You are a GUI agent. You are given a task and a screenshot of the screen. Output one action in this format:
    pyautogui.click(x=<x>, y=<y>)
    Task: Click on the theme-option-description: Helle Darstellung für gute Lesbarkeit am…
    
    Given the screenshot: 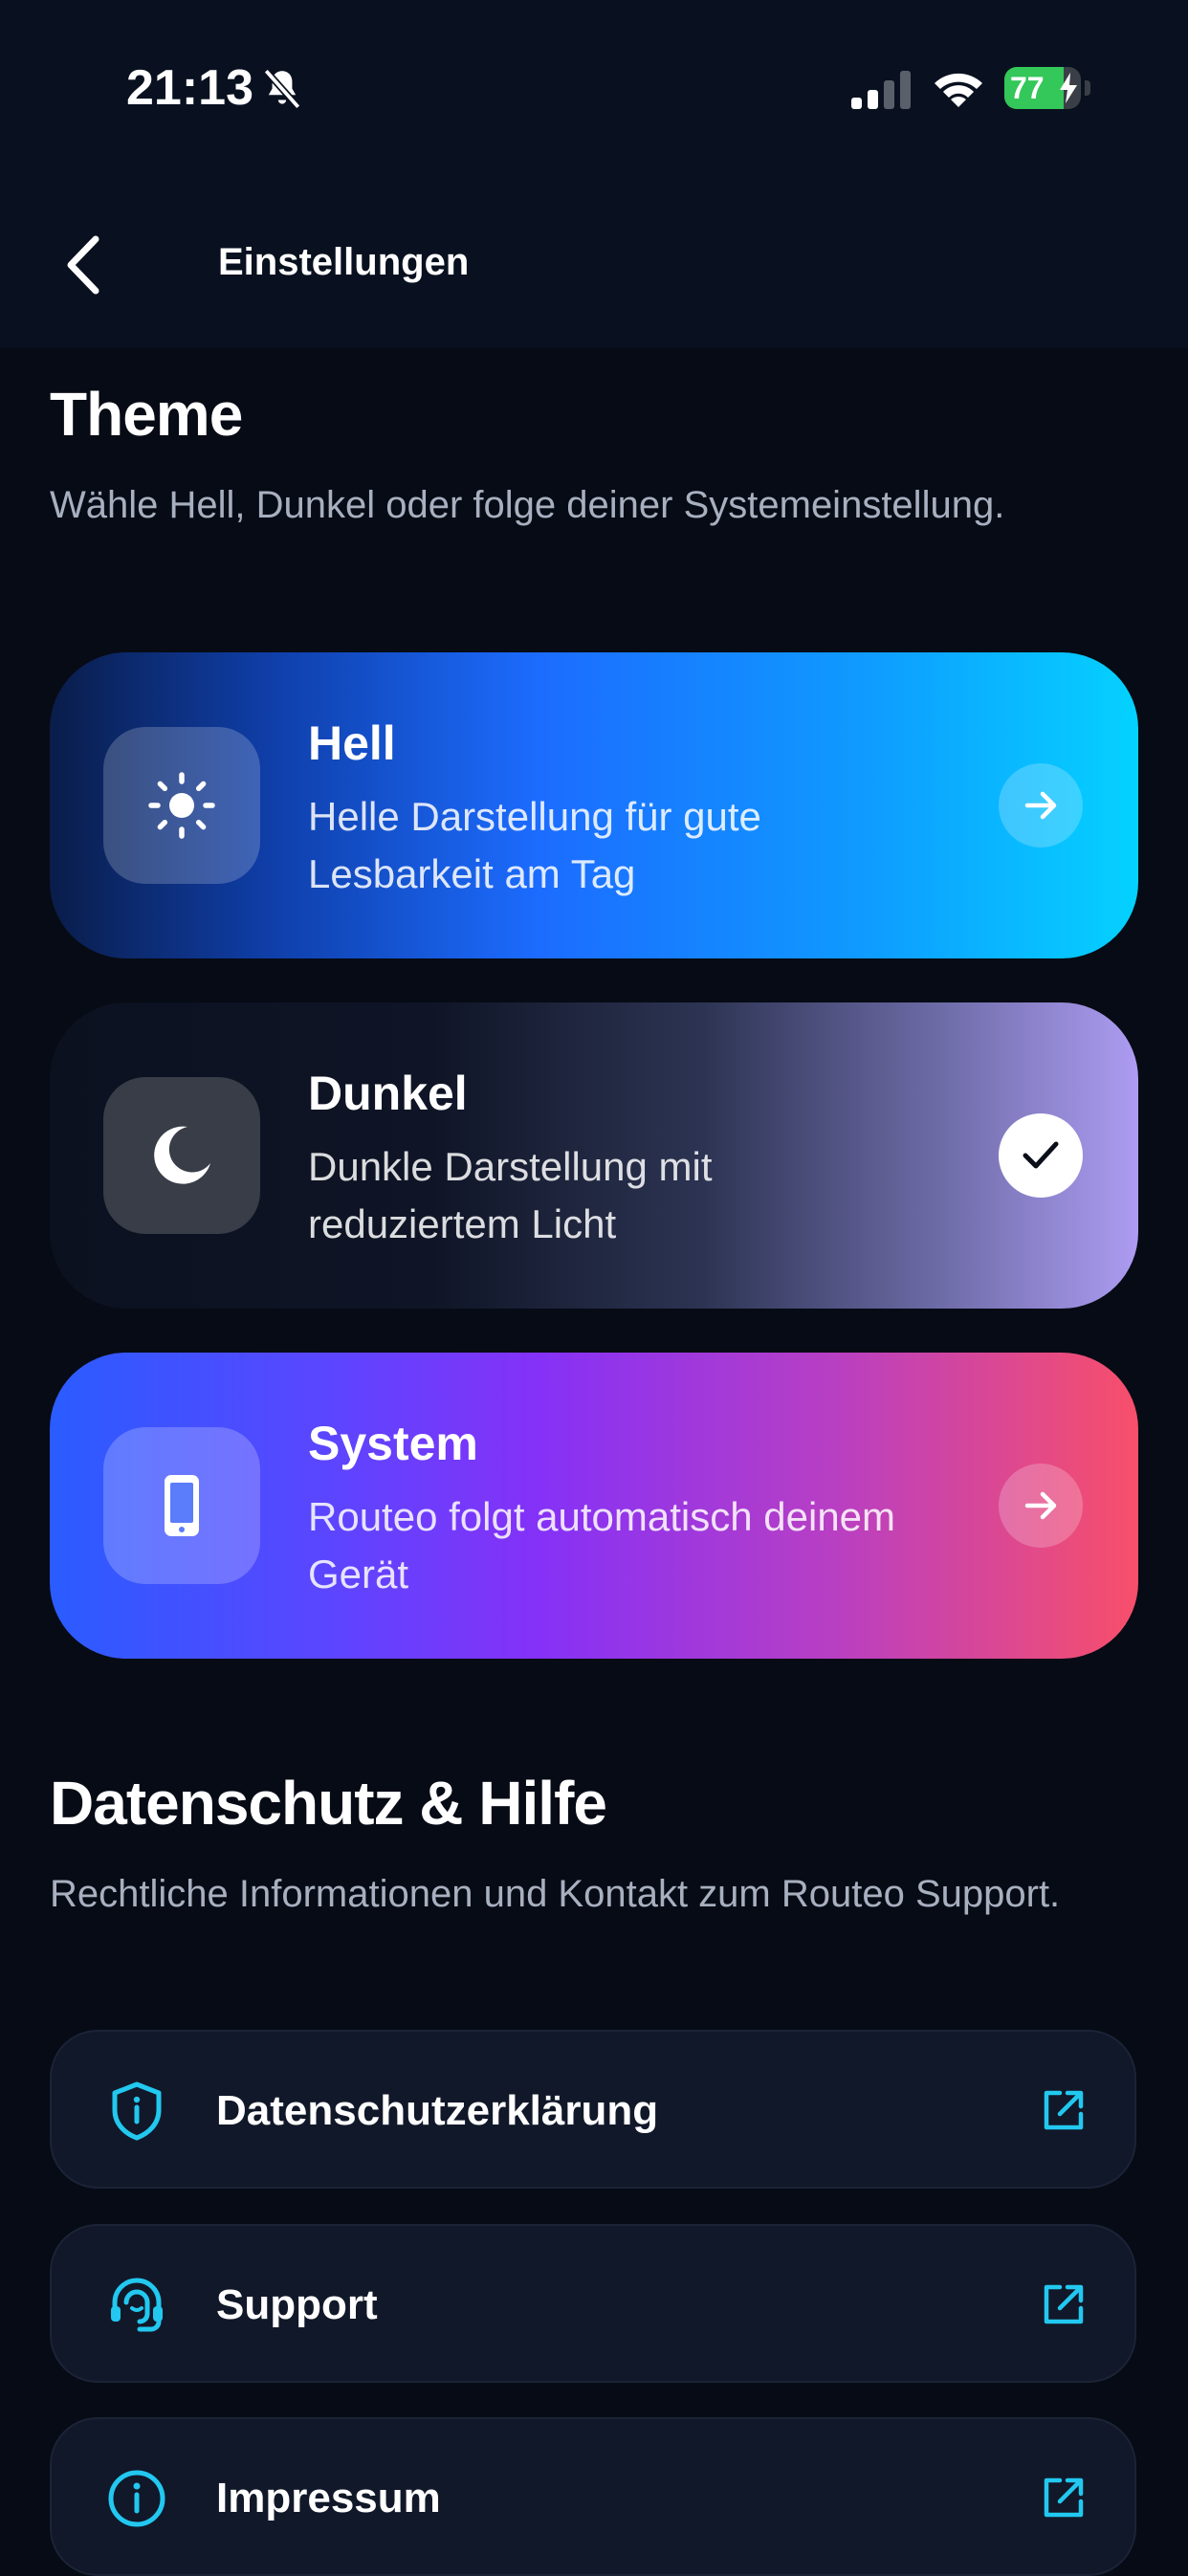 What is the action you would take?
    pyautogui.click(x=534, y=845)
    